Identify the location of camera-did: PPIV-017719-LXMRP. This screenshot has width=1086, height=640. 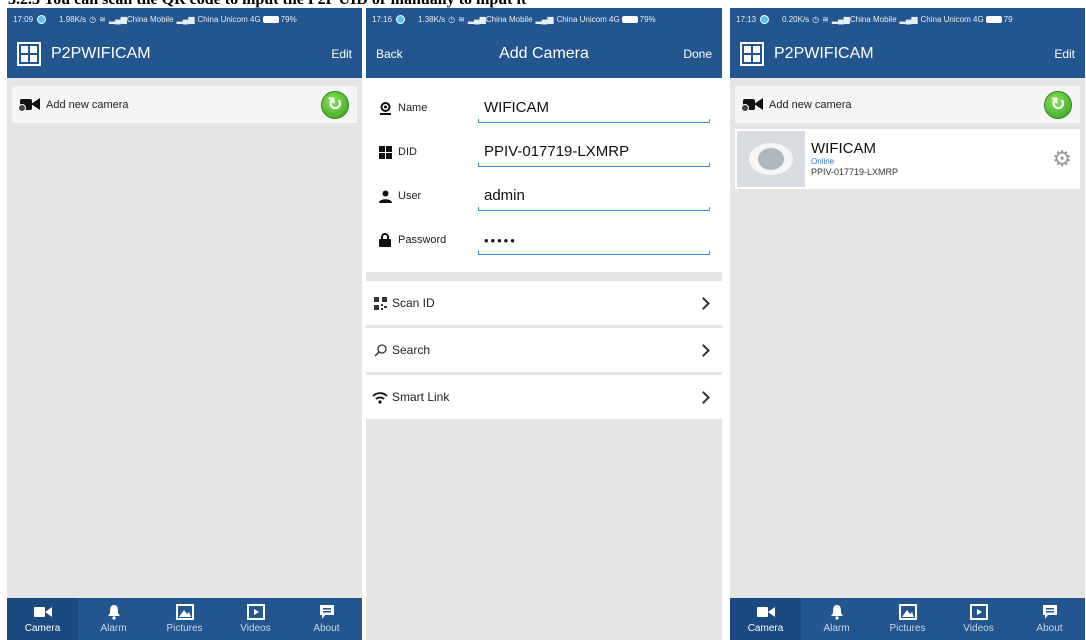
(855, 171).